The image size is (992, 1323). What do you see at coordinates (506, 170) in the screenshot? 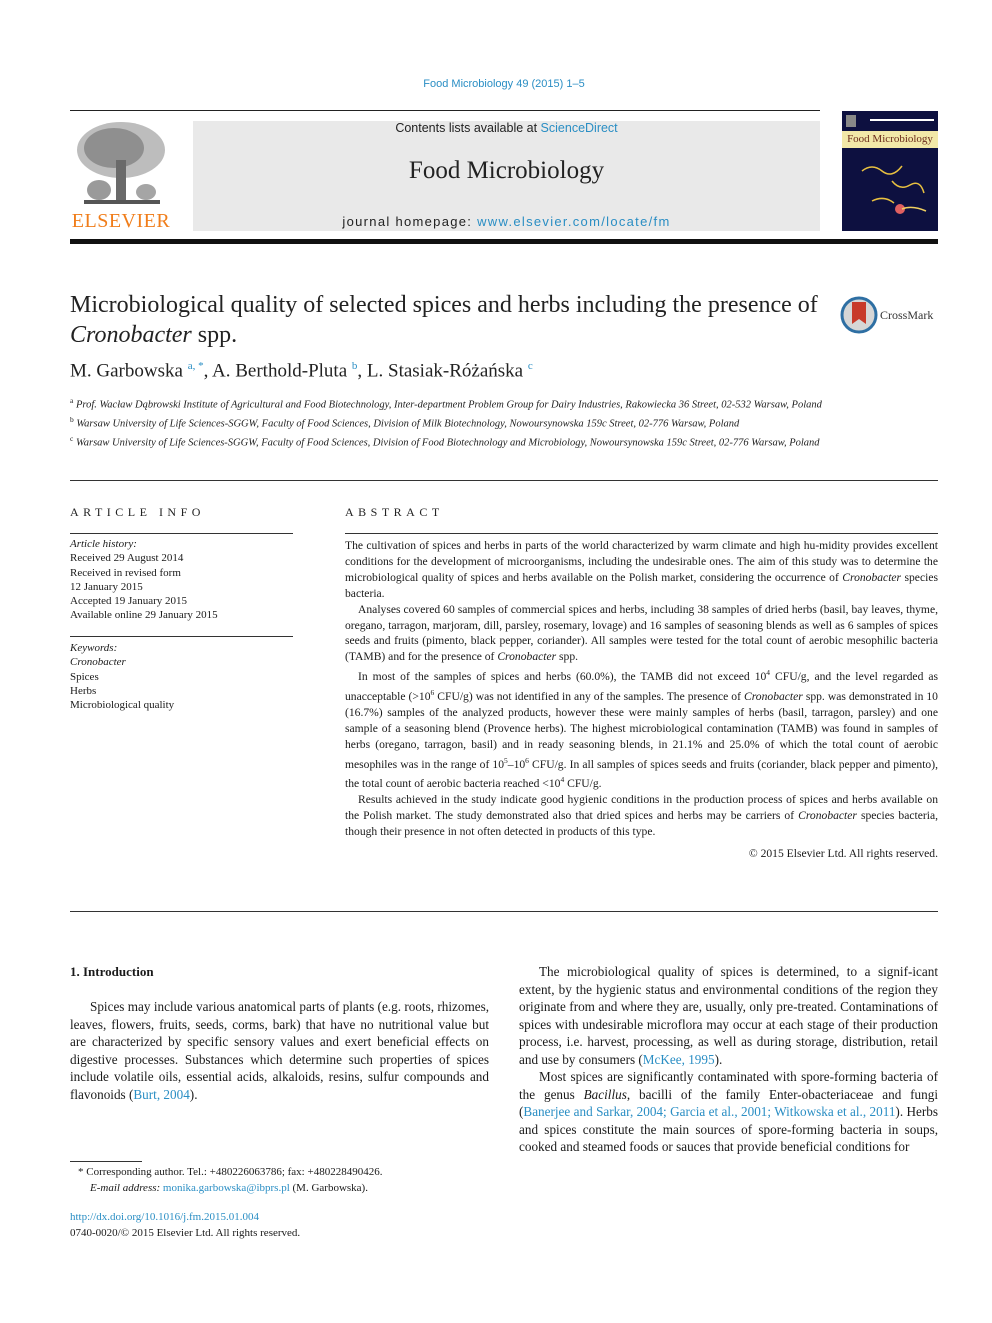
I see `journal-name: Food Microbiology` at bounding box center [506, 170].